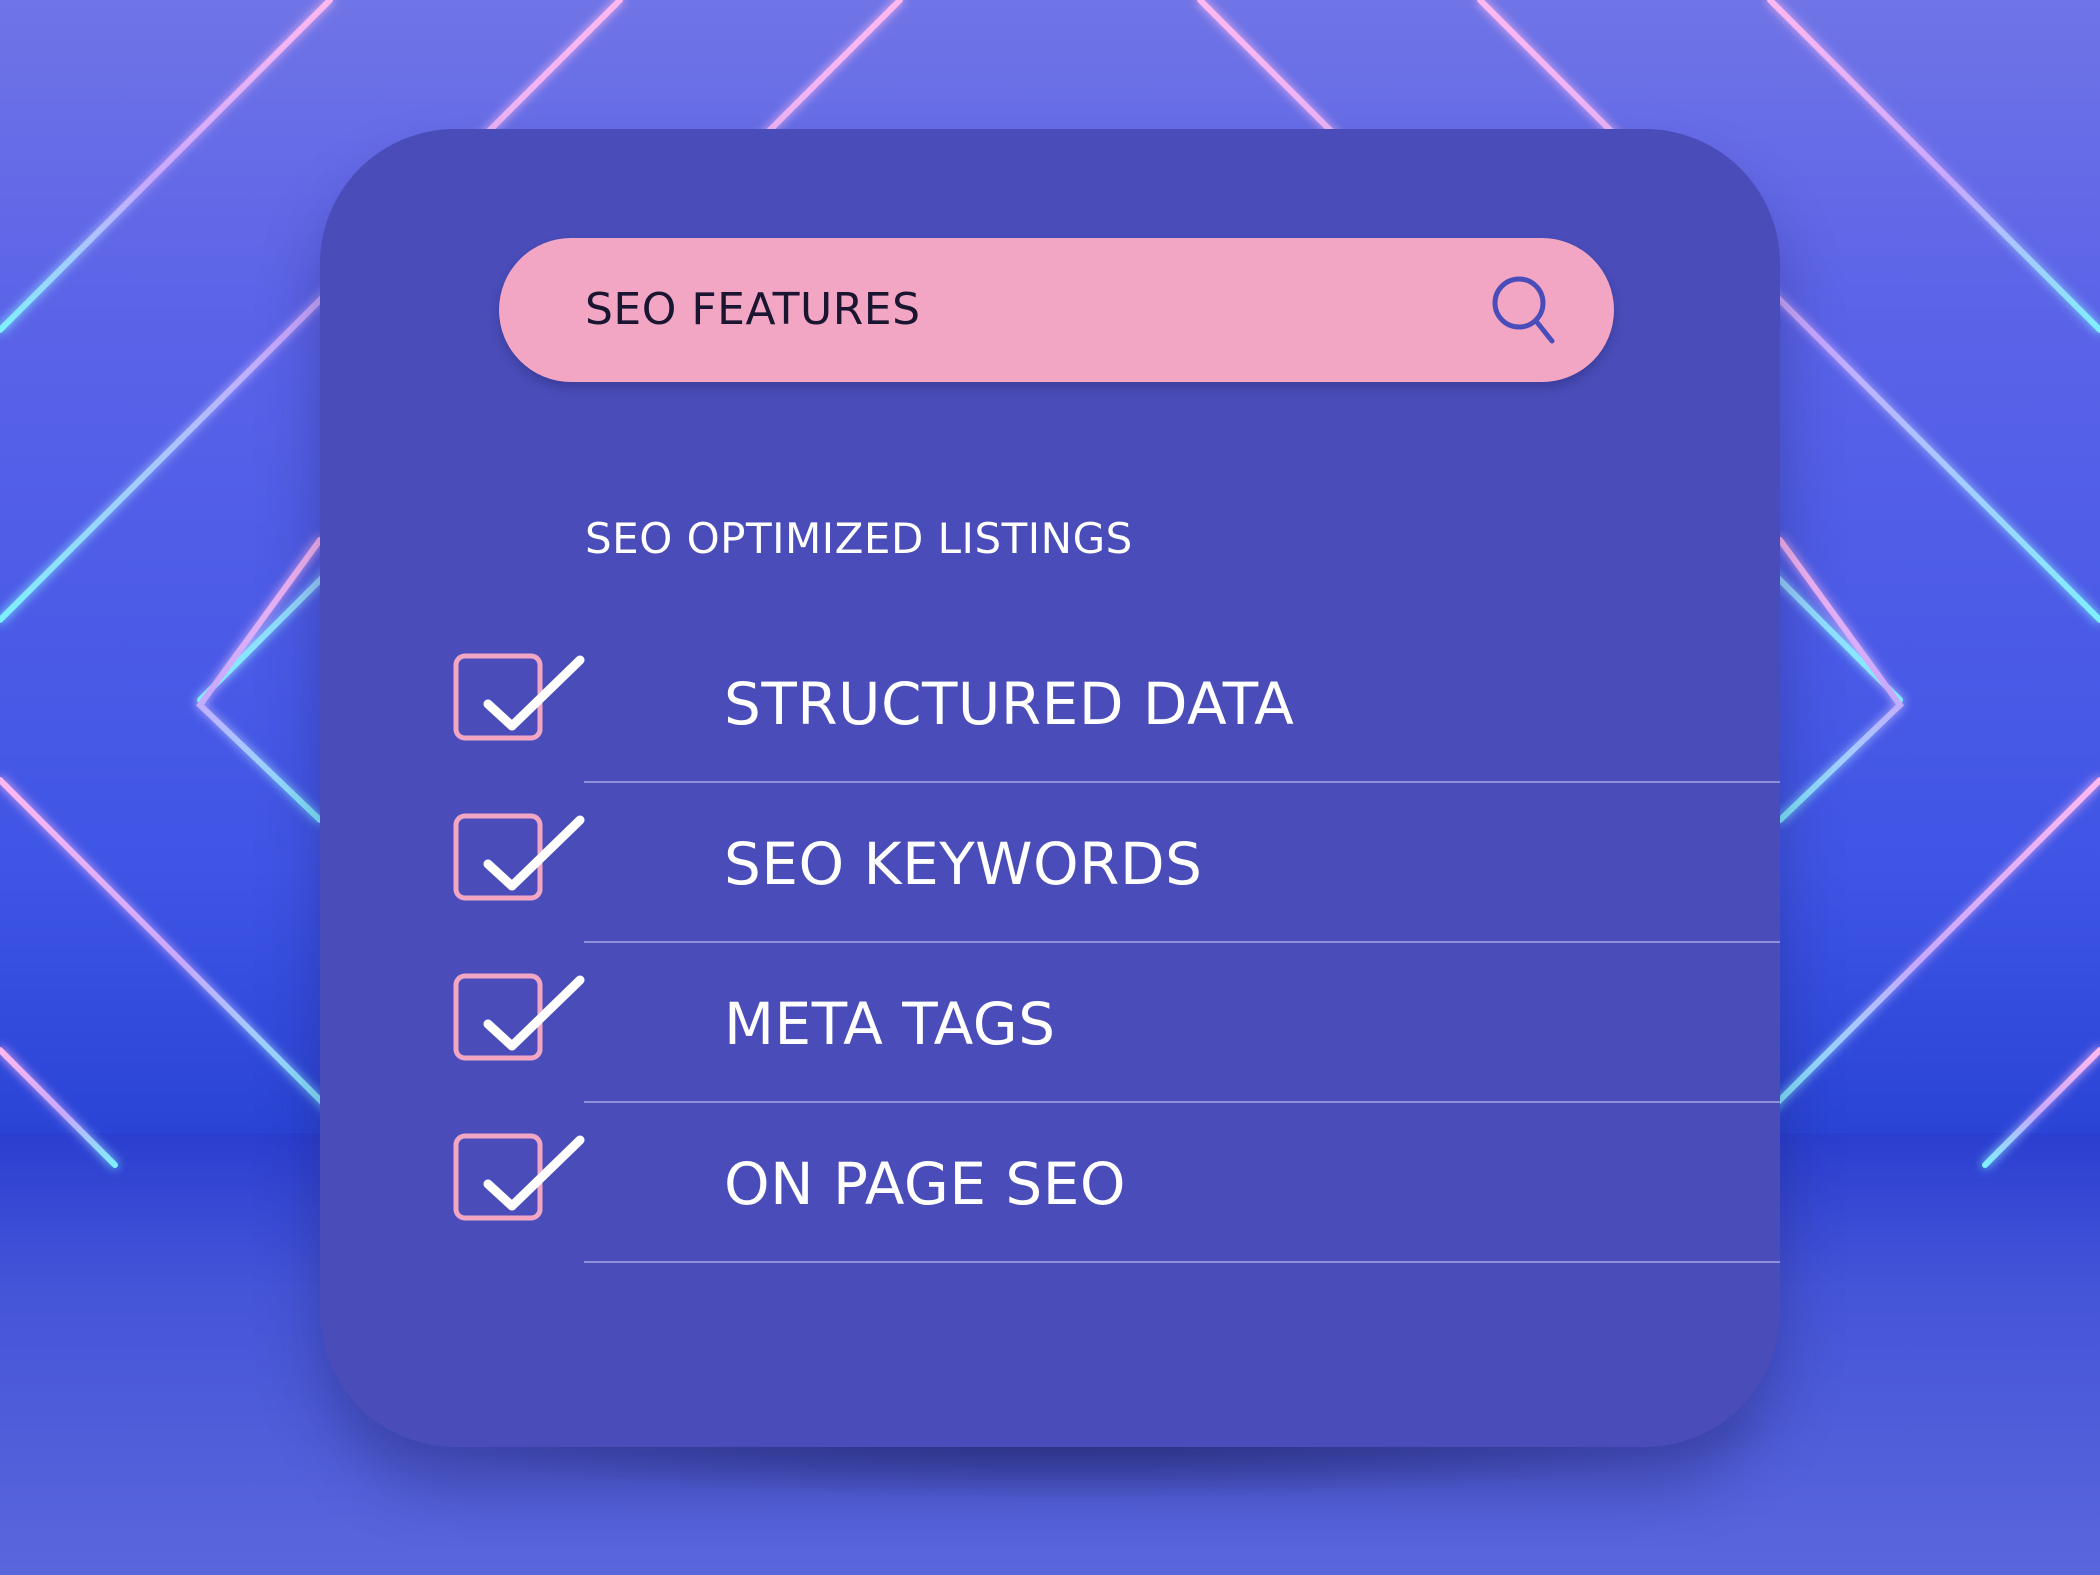 The width and height of the screenshot is (2100, 1575). I want to click on search-input: SEO FEATURES, so click(753, 310).